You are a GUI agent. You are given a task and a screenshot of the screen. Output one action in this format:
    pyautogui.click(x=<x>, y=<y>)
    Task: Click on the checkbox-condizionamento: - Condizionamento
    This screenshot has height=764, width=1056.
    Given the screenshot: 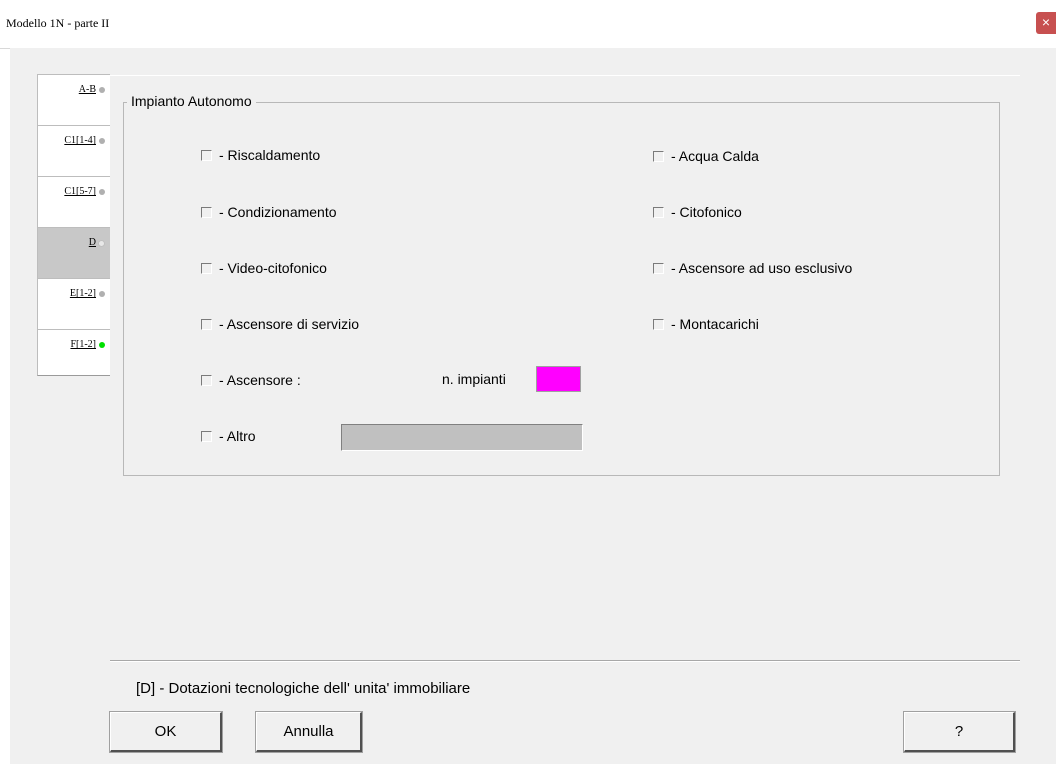 What is the action you would take?
    pyautogui.click(x=269, y=212)
    